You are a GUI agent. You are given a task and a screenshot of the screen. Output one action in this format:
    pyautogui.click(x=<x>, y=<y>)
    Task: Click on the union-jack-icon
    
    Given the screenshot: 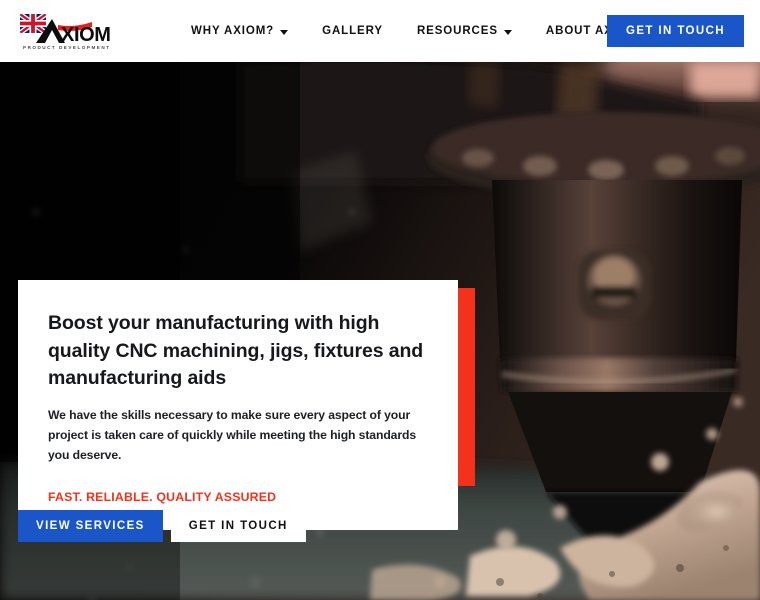 What is the action you would take?
    pyautogui.click(x=33, y=23)
    